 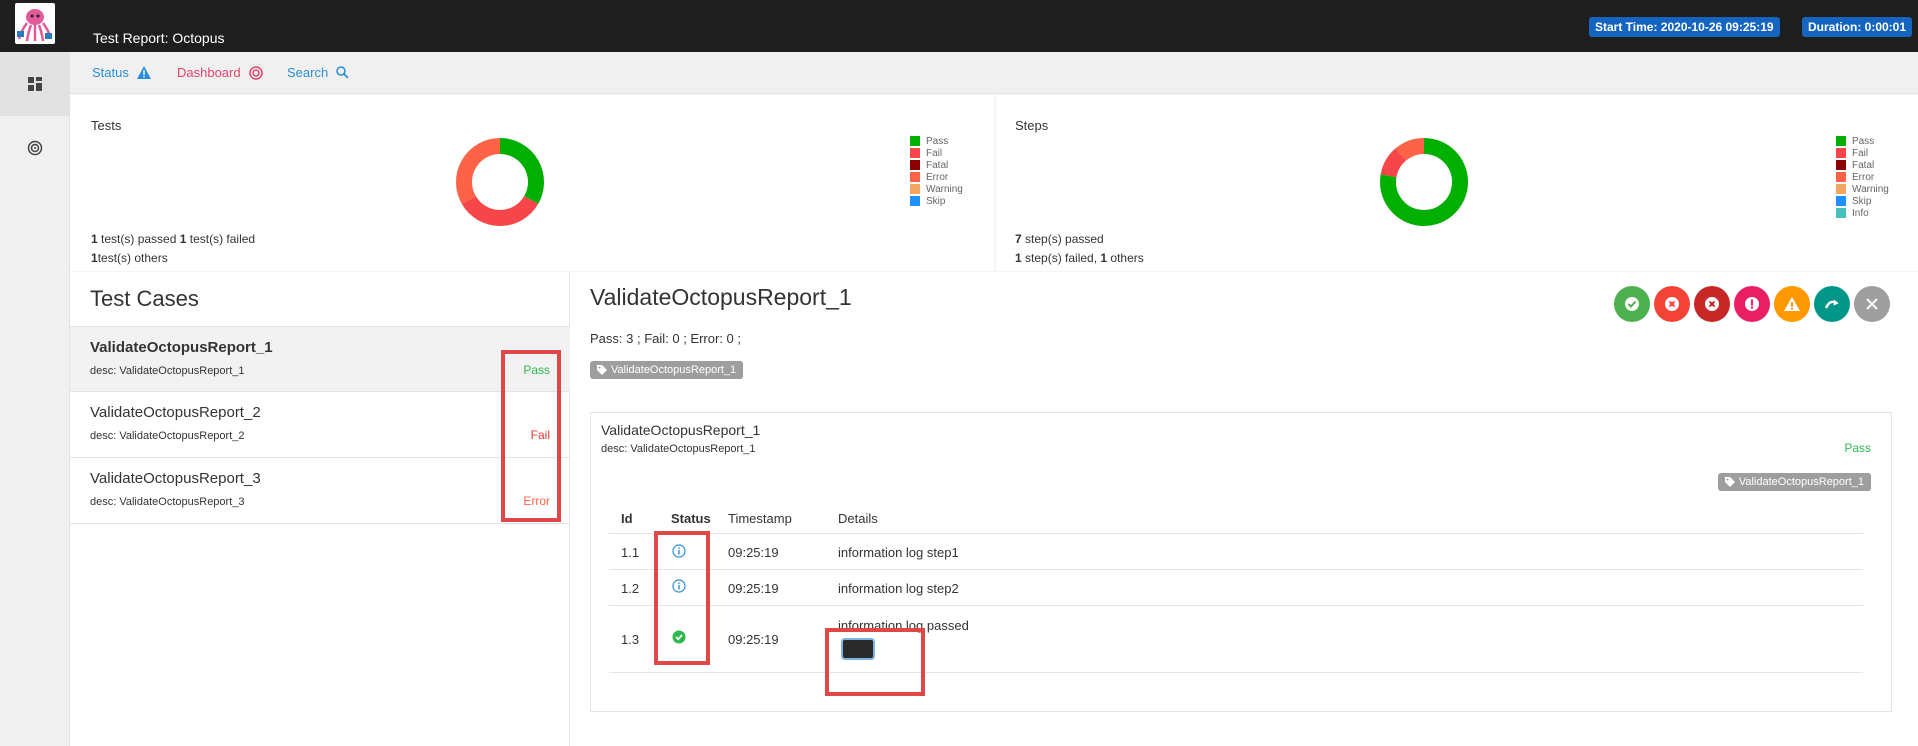 What do you see at coordinates (320, 425) in the screenshot?
I see `test-case-item: ValidateOctopusReport_2 desc` at bounding box center [320, 425].